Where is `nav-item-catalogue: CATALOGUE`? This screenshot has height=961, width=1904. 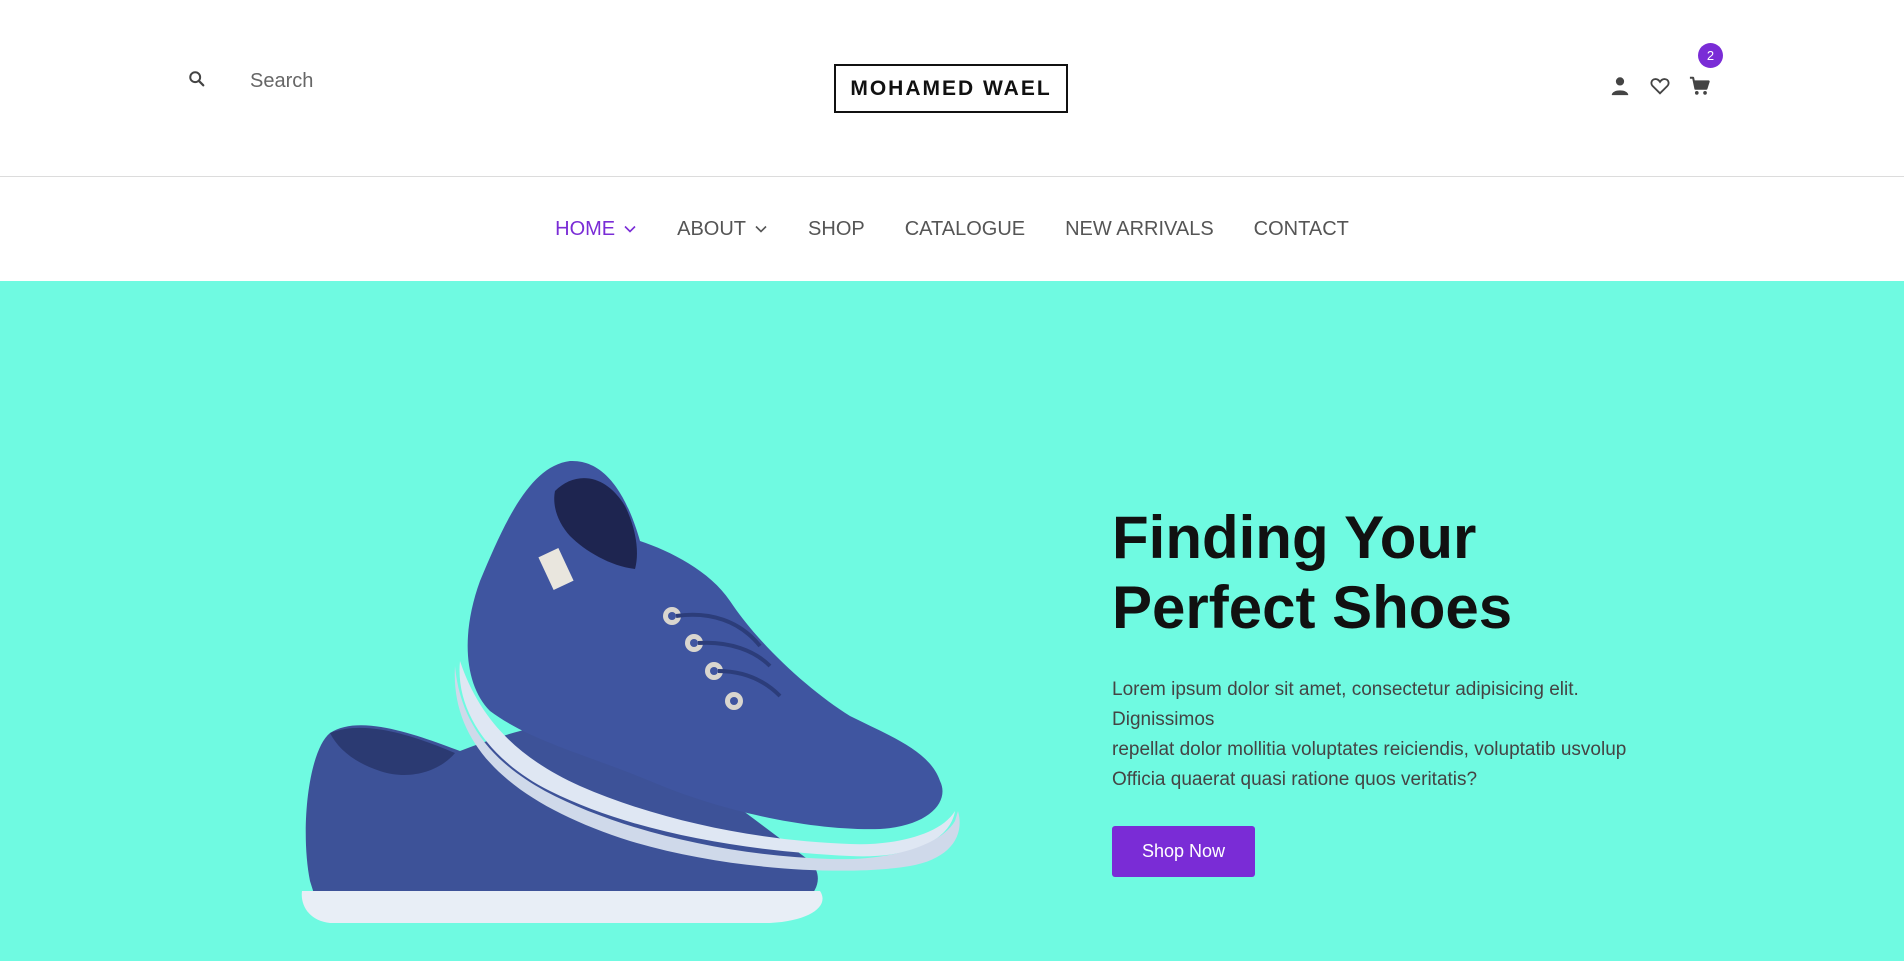
nav-item-catalogue: CATALOGUE is located at coordinates (965, 229).